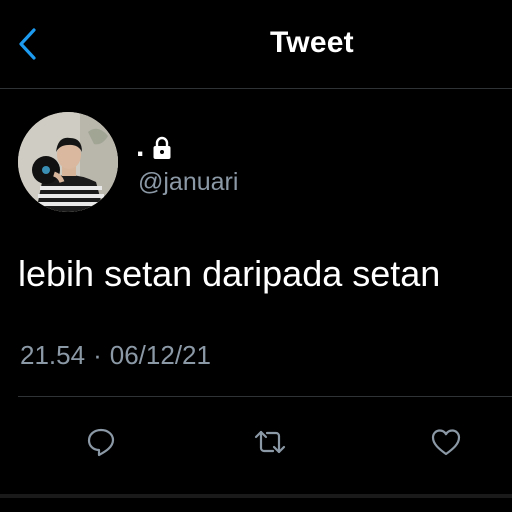 The image size is (512, 512). I want to click on retweet-button, so click(270, 442).